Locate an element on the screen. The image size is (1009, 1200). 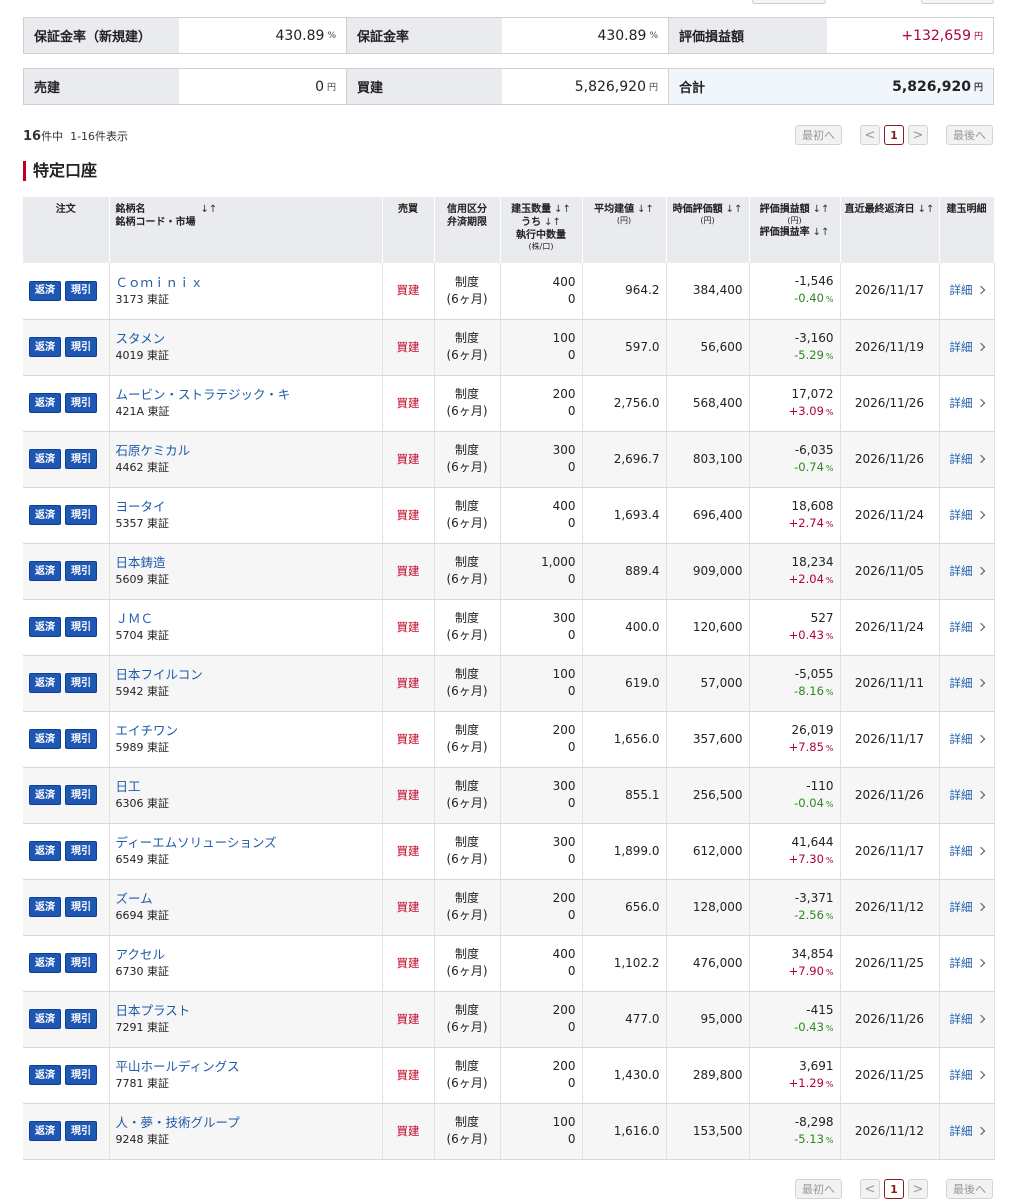
pl-cell: 26,019 +7.85% is located at coordinates (795, 739).